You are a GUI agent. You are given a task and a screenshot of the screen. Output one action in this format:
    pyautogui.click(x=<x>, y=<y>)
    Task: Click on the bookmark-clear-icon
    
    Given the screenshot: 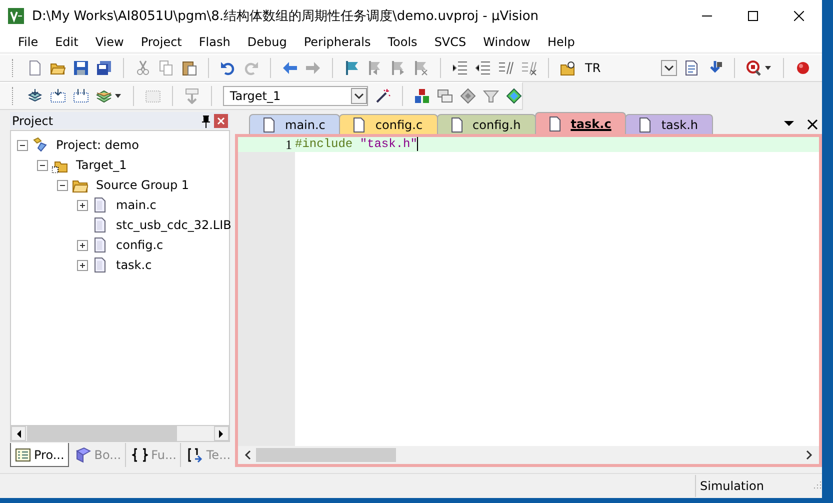 What is the action you would take?
    pyautogui.click(x=421, y=68)
    